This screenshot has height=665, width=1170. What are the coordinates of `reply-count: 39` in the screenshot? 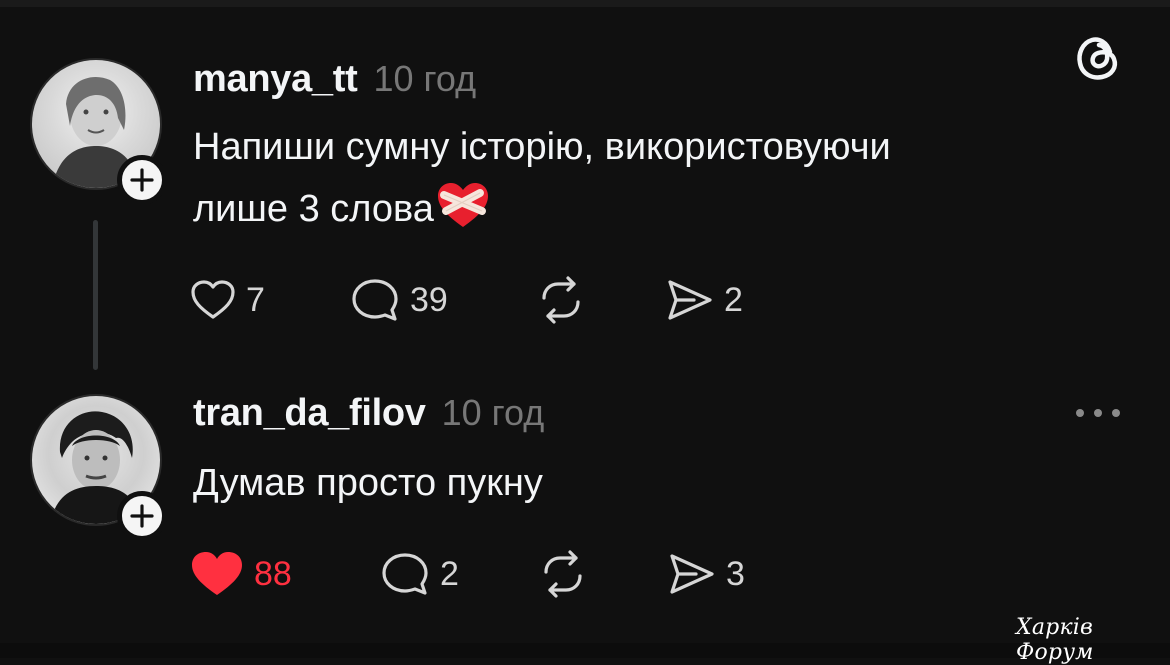 It's located at (429, 299).